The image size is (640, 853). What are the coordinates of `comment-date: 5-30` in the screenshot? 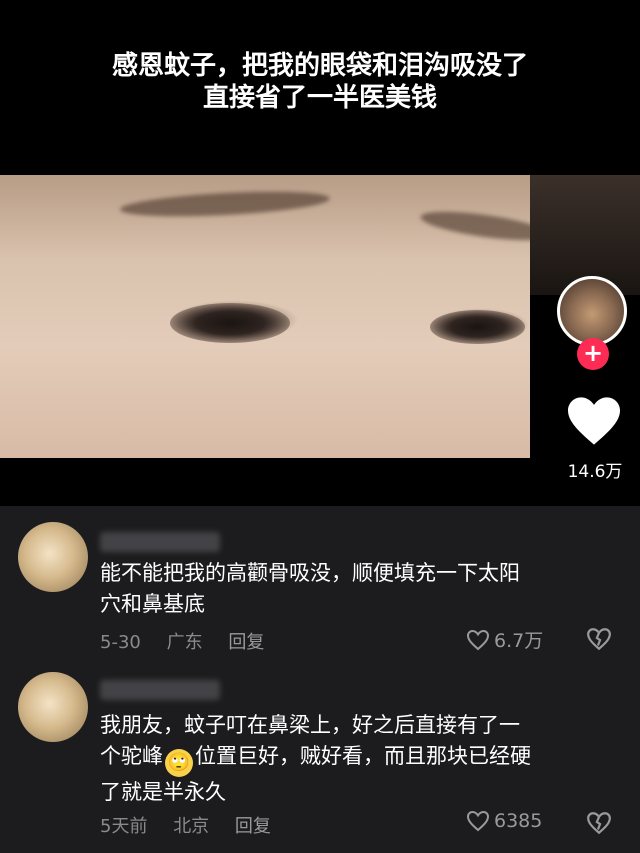 It's located at (120, 642).